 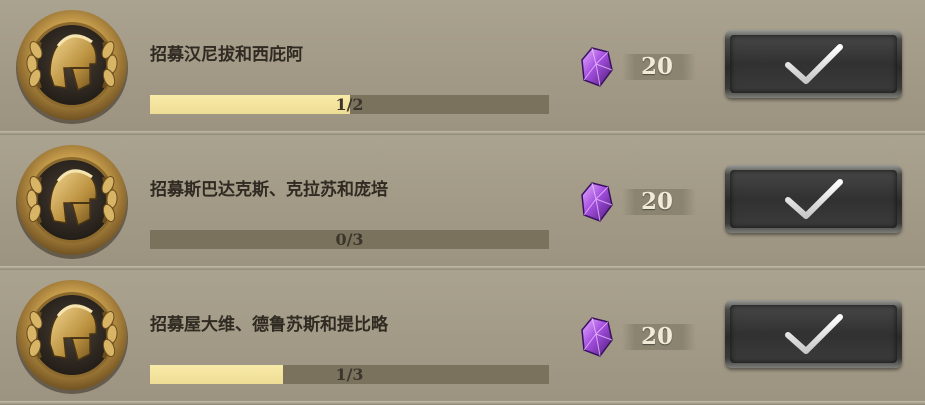 I want to click on progress-bar: 0/3, so click(x=349, y=239).